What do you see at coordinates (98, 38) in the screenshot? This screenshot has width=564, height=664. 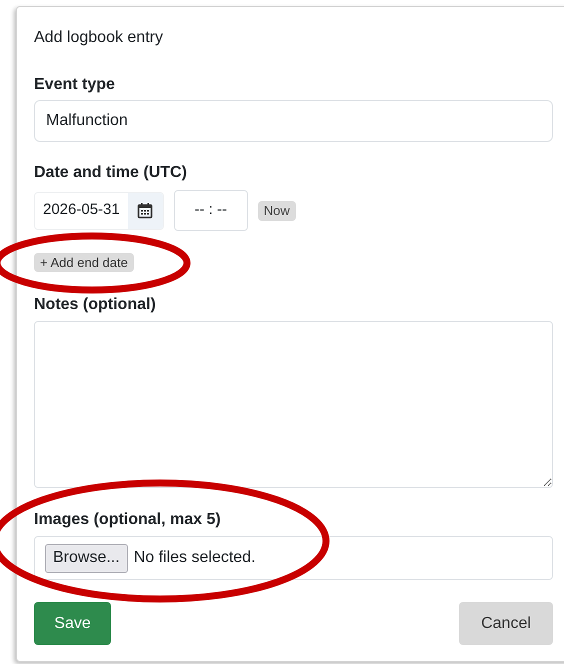 I see `dialog-title: Add logbook entry` at bounding box center [98, 38].